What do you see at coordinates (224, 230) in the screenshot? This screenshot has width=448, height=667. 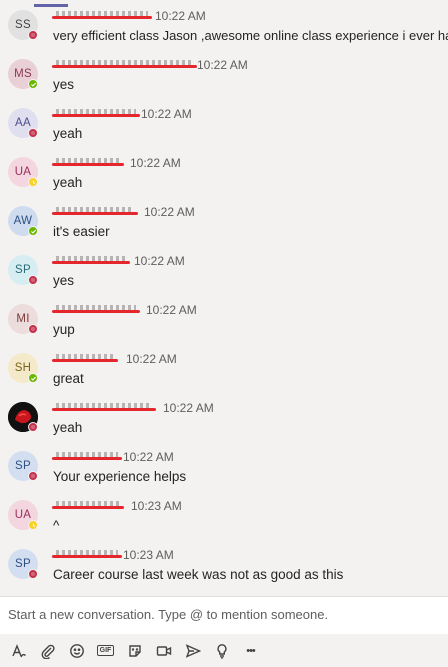 I see `message-row: AW 10:22 AM it's easier` at bounding box center [224, 230].